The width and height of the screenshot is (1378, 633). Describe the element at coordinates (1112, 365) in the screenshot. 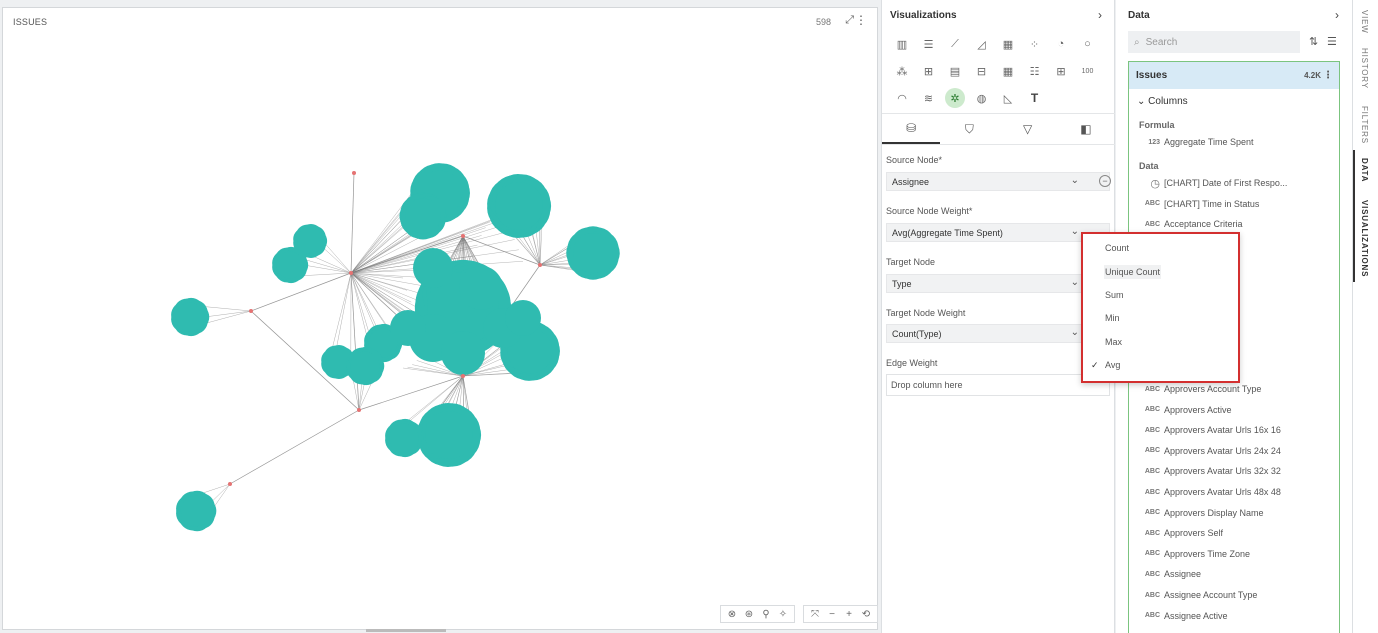

I see `option-avg: Avg` at that location.